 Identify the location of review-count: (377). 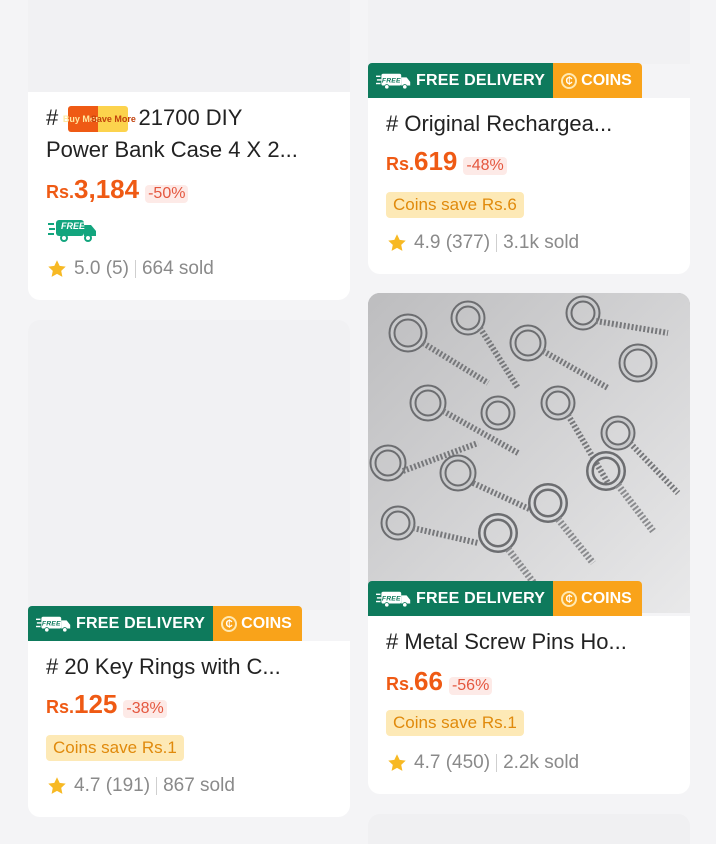
(468, 242).